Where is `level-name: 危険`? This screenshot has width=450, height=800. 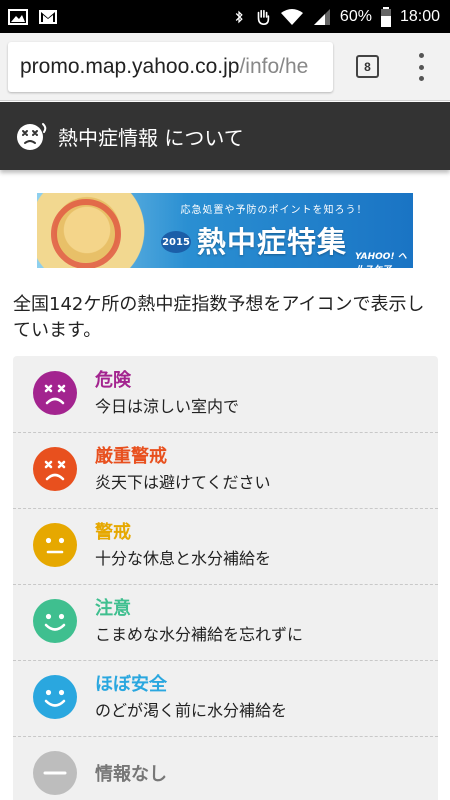
level-name: 危険 is located at coordinates (113, 380).